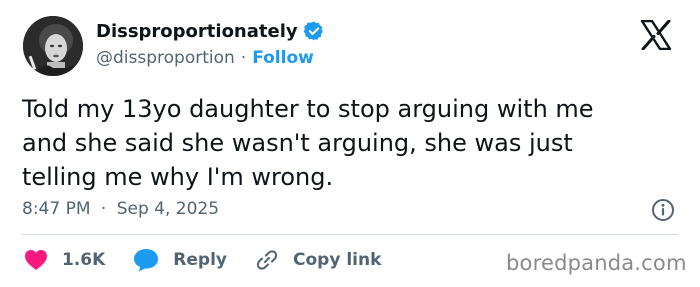 This screenshot has width=700, height=287. I want to click on copy-link-button: Copy link, so click(318, 260).